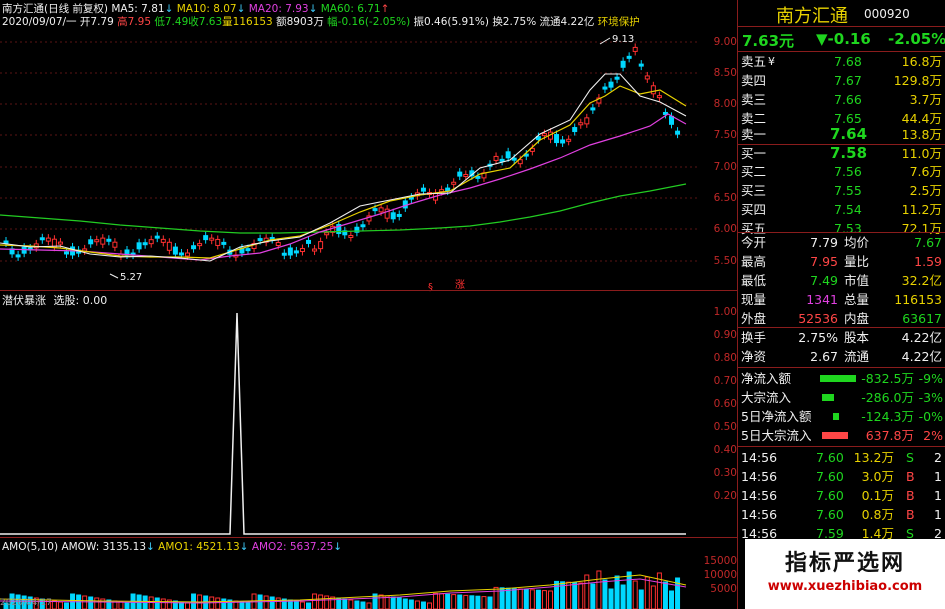  Describe the element at coordinates (605, 41) in the screenshot. I see `high-annotation-arrow` at that location.